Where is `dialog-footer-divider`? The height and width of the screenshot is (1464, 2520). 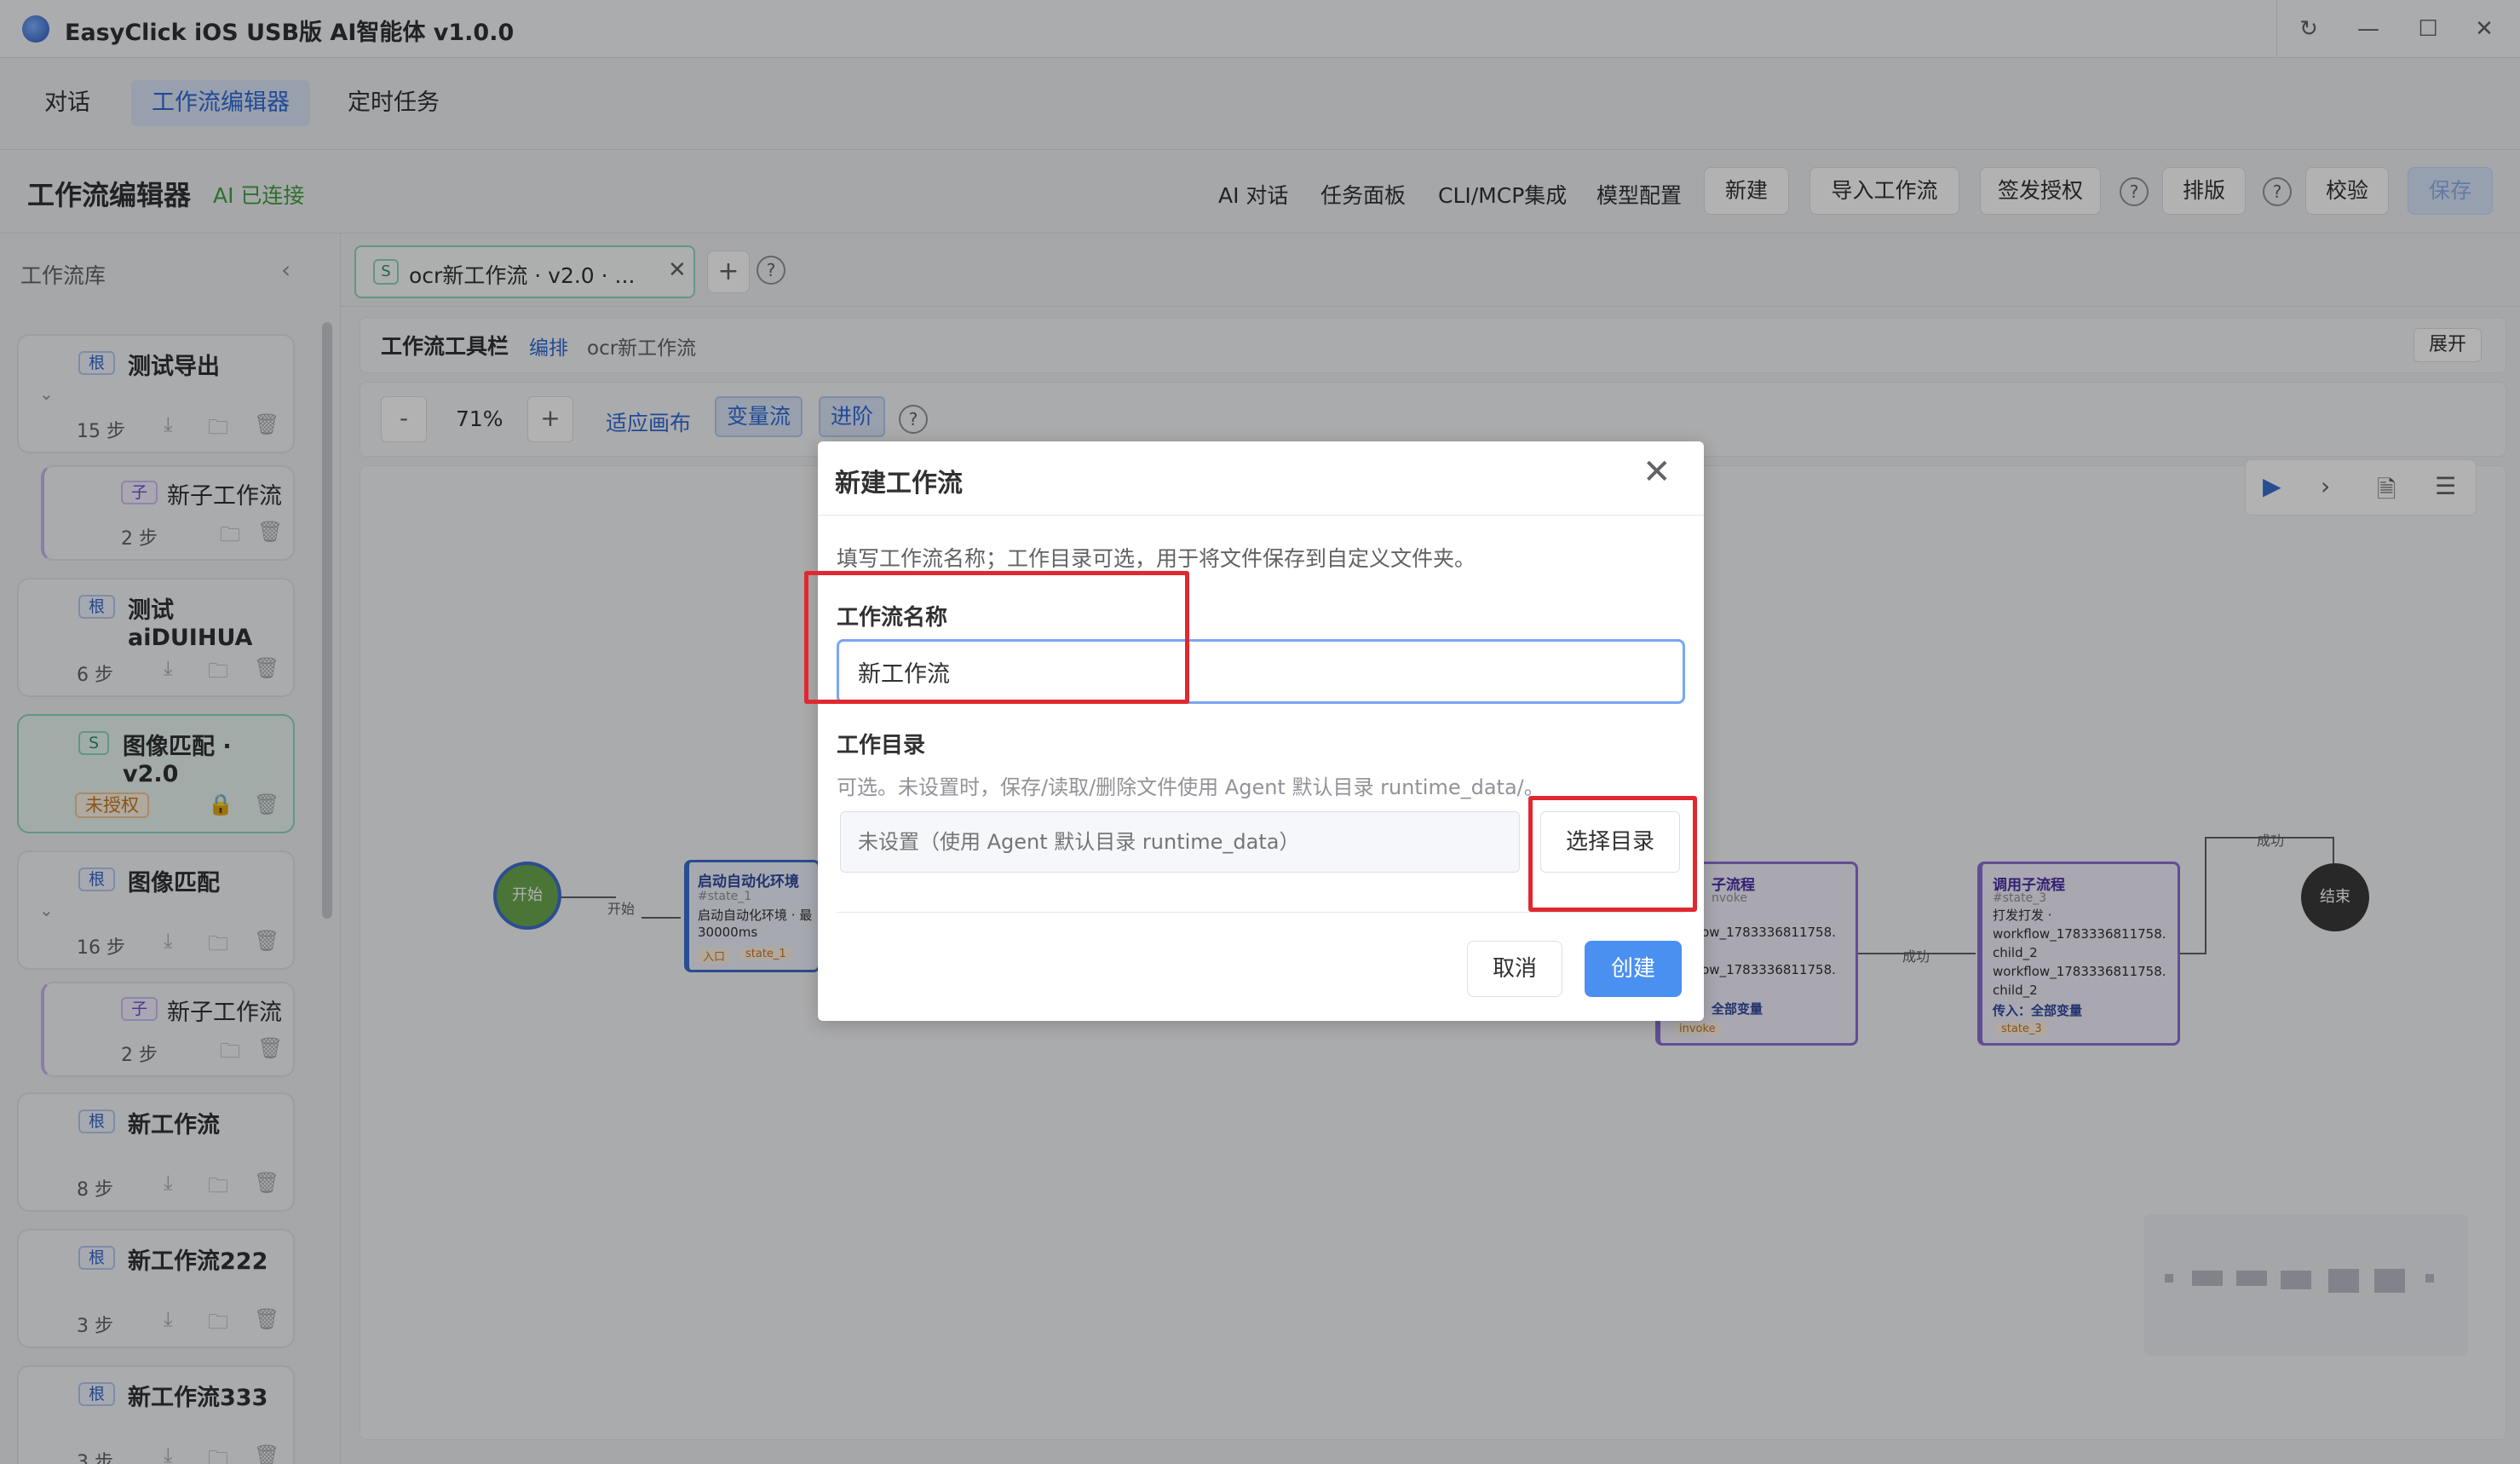 dialog-footer-divider is located at coordinates (1261, 912).